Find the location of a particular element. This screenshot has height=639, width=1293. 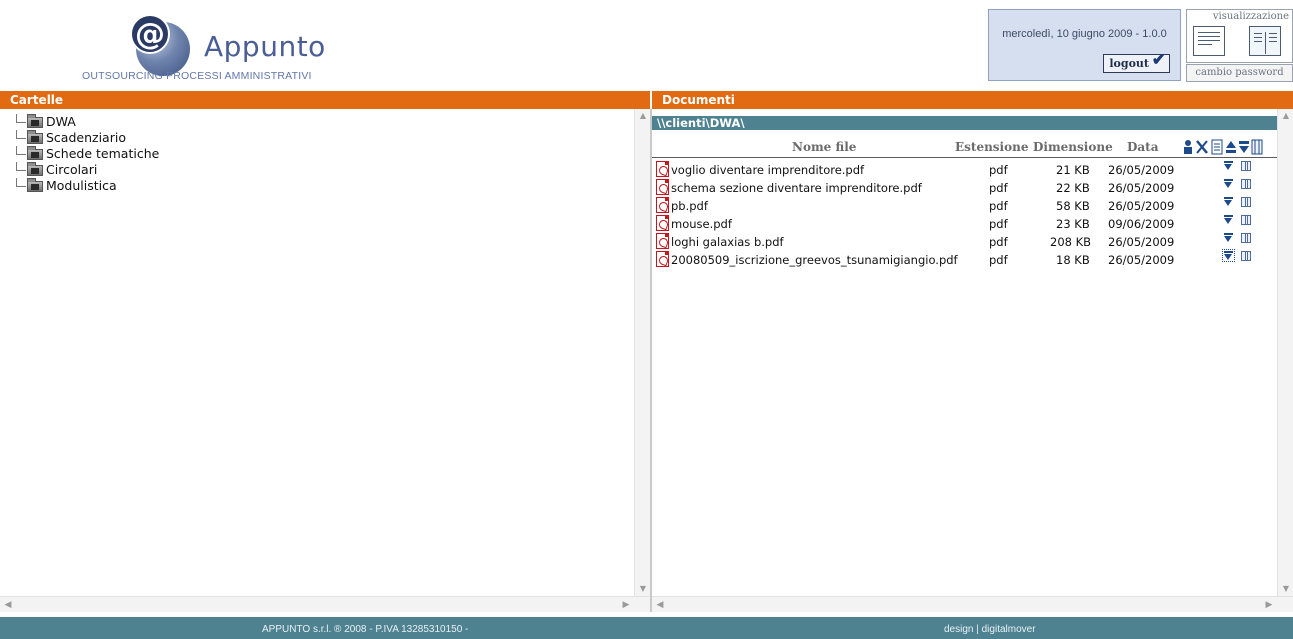

document-icon is located at coordinates (1217, 147).